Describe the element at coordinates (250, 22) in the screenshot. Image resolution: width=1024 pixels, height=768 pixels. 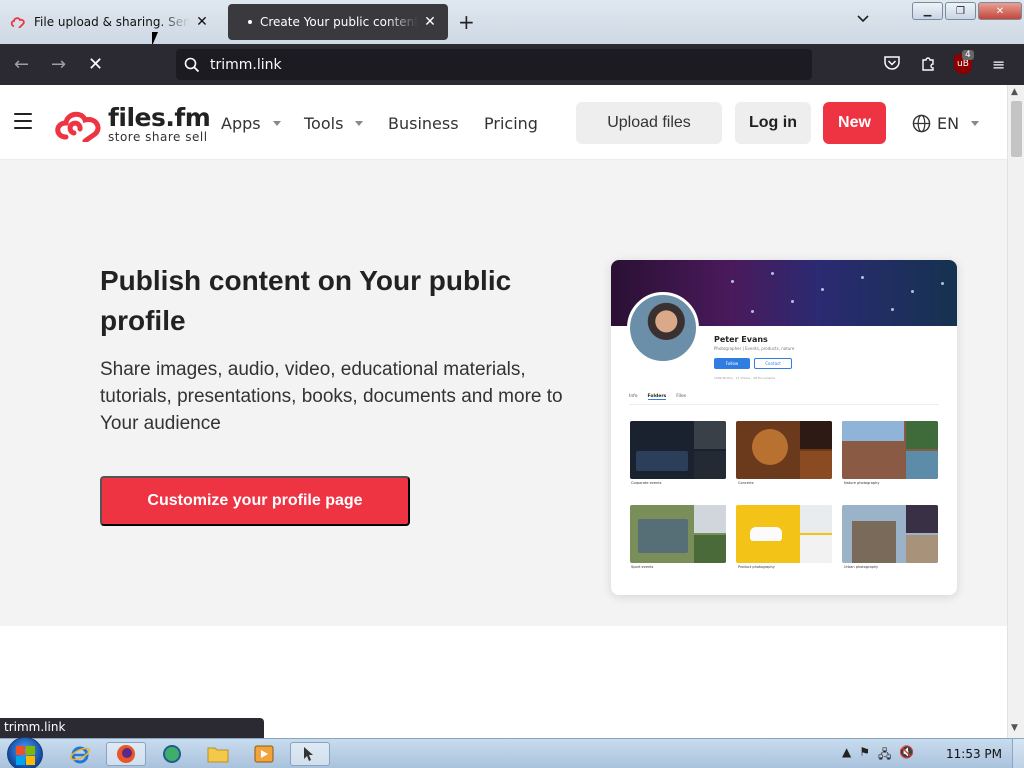
I see `loading-dot-icon` at that location.